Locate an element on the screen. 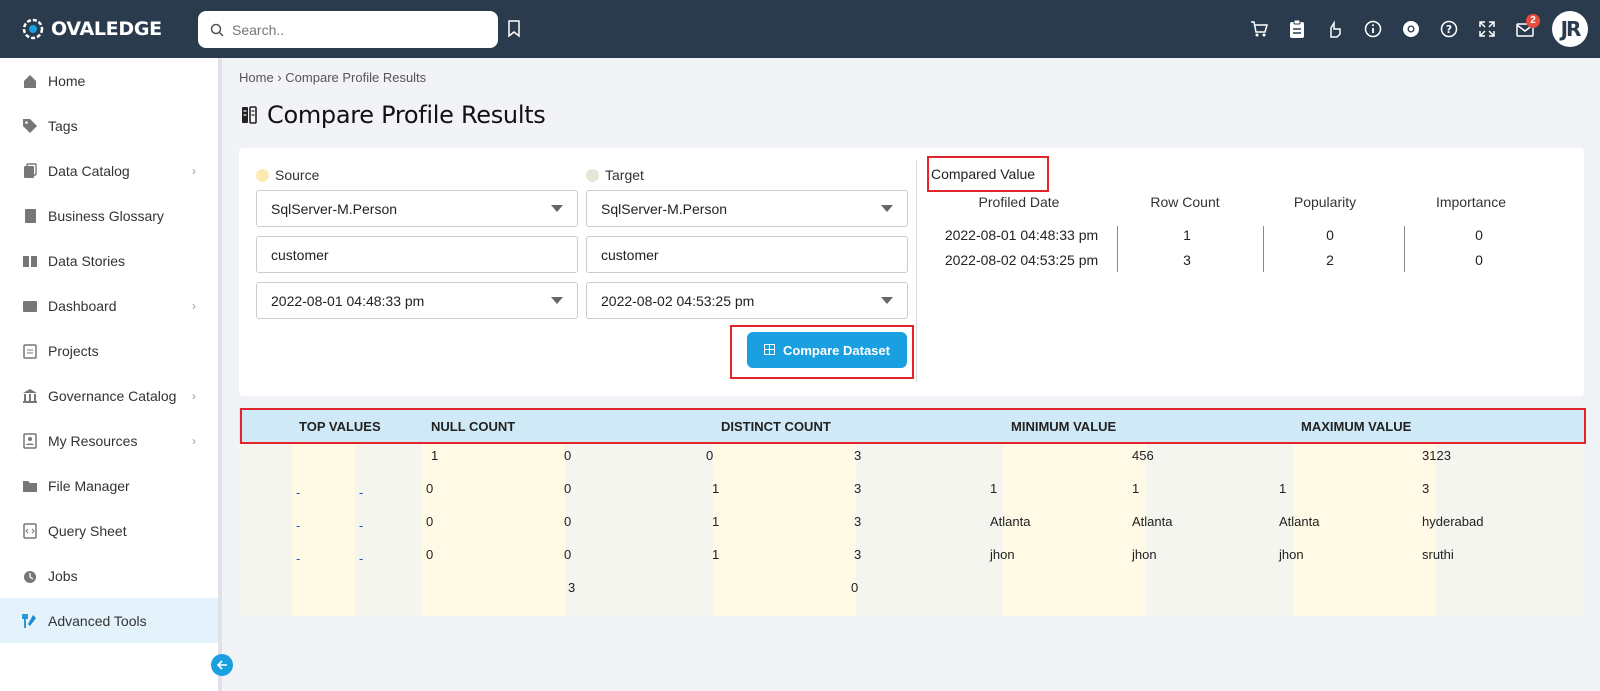  sidebar-item-label: Data Stories is located at coordinates (87, 260).